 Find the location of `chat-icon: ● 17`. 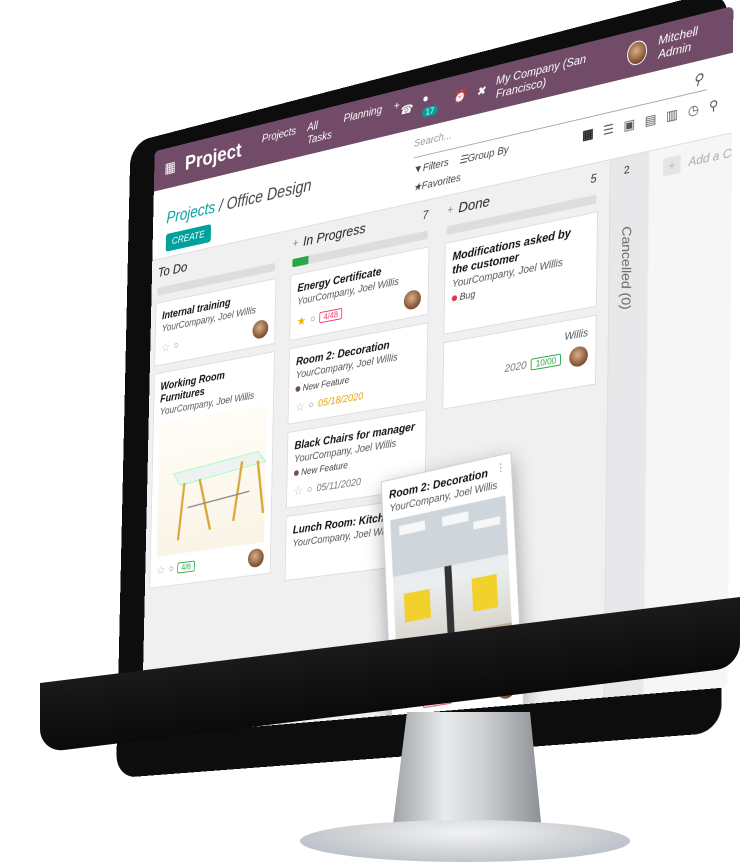

chat-icon: ● 17 is located at coordinates (432, 102).